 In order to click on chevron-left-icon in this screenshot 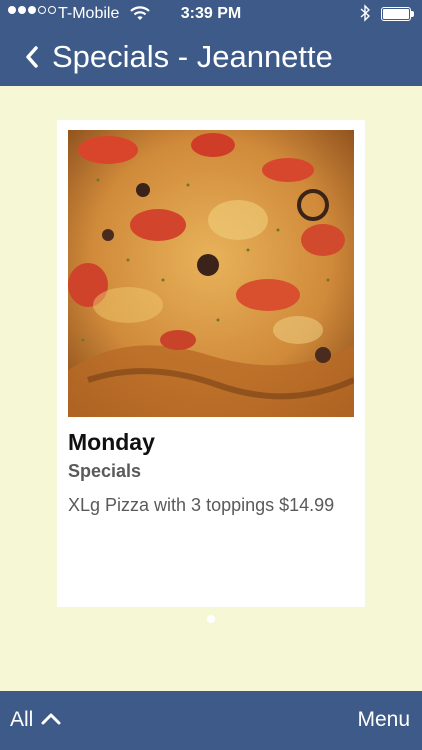, I will do `click(36, 57)`.